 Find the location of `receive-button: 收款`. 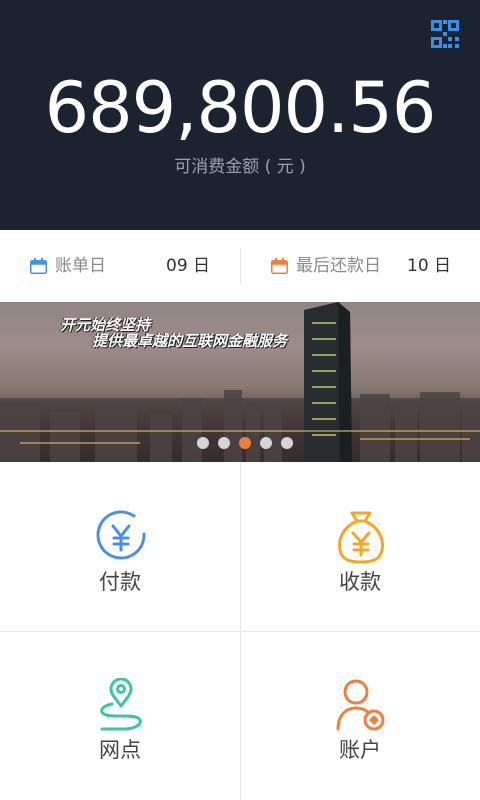

receive-button: 收款 is located at coordinates (360, 546).